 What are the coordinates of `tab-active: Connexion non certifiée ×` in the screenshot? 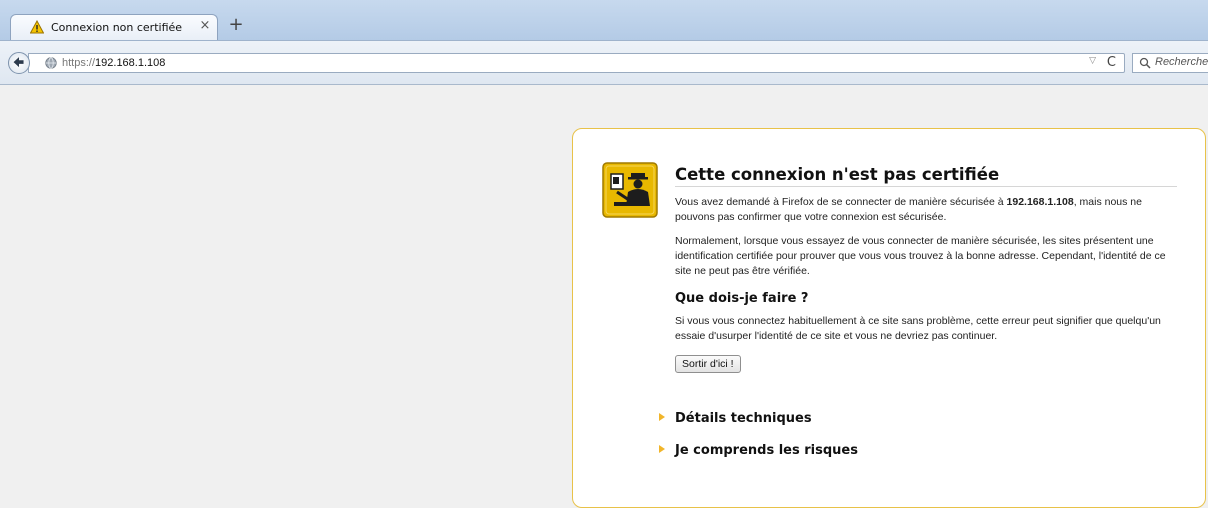 It's located at (114, 27).